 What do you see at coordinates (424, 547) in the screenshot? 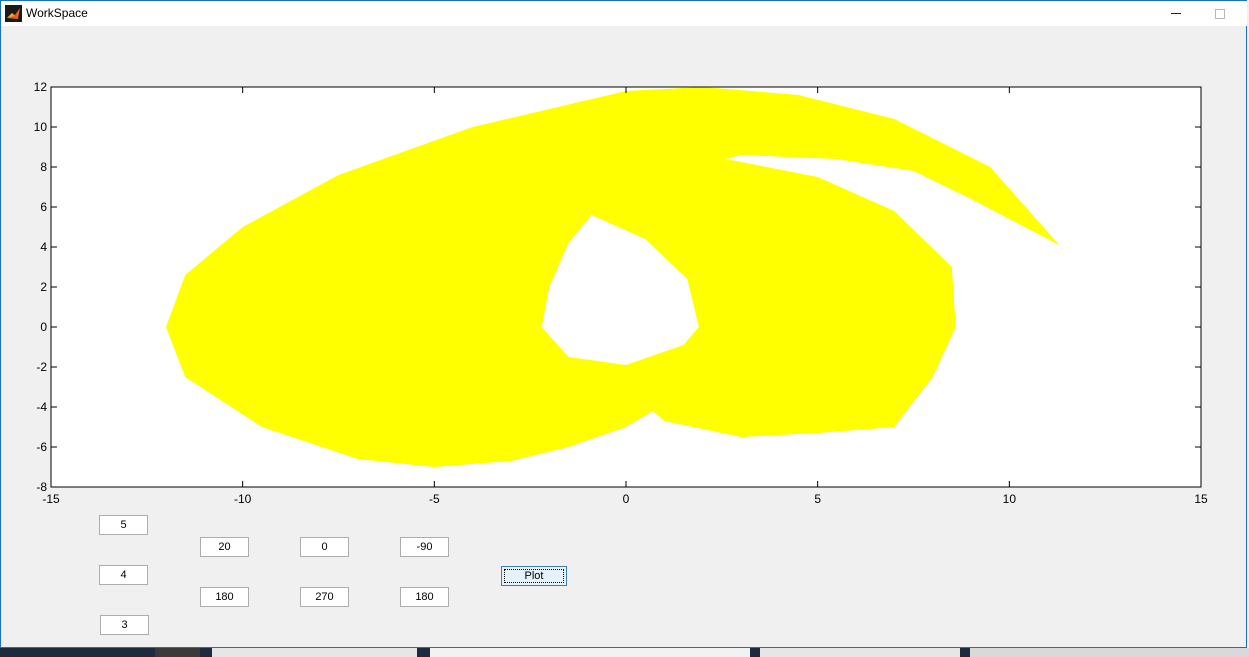
I see `input-field-8: -90` at bounding box center [424, 547].